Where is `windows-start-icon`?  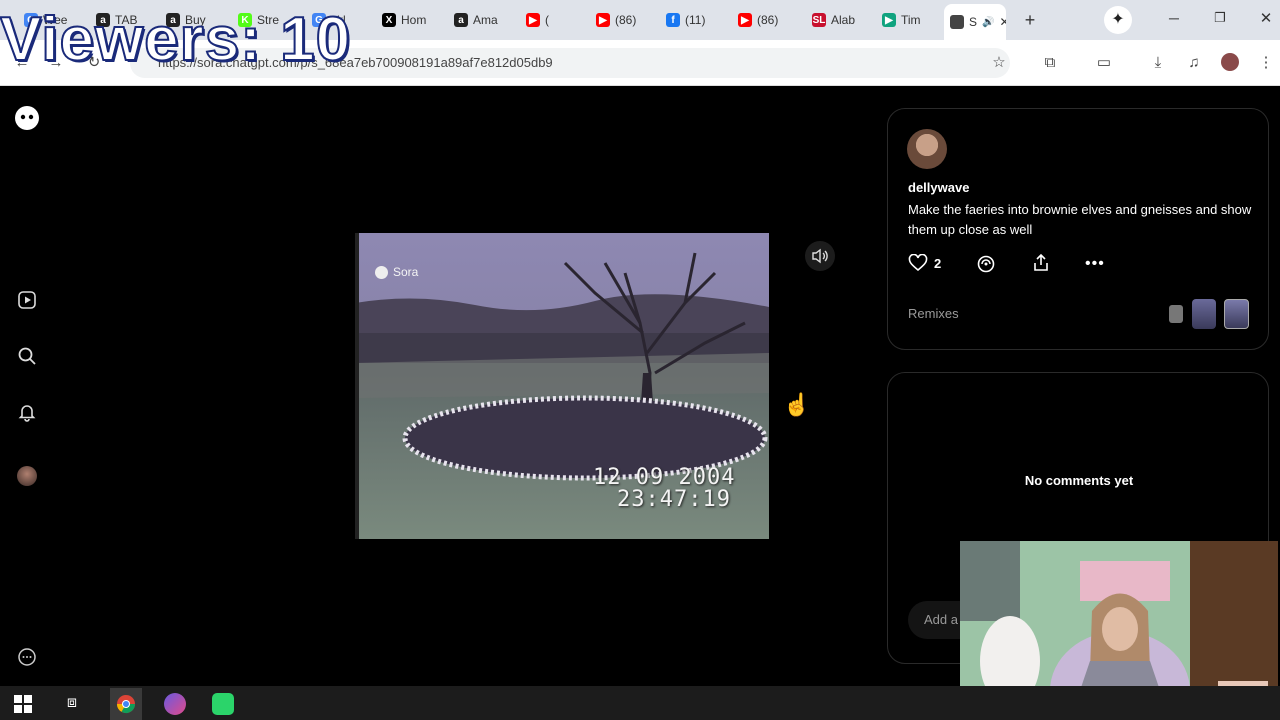
windows-start-icon is located at coordinates (23, 704).